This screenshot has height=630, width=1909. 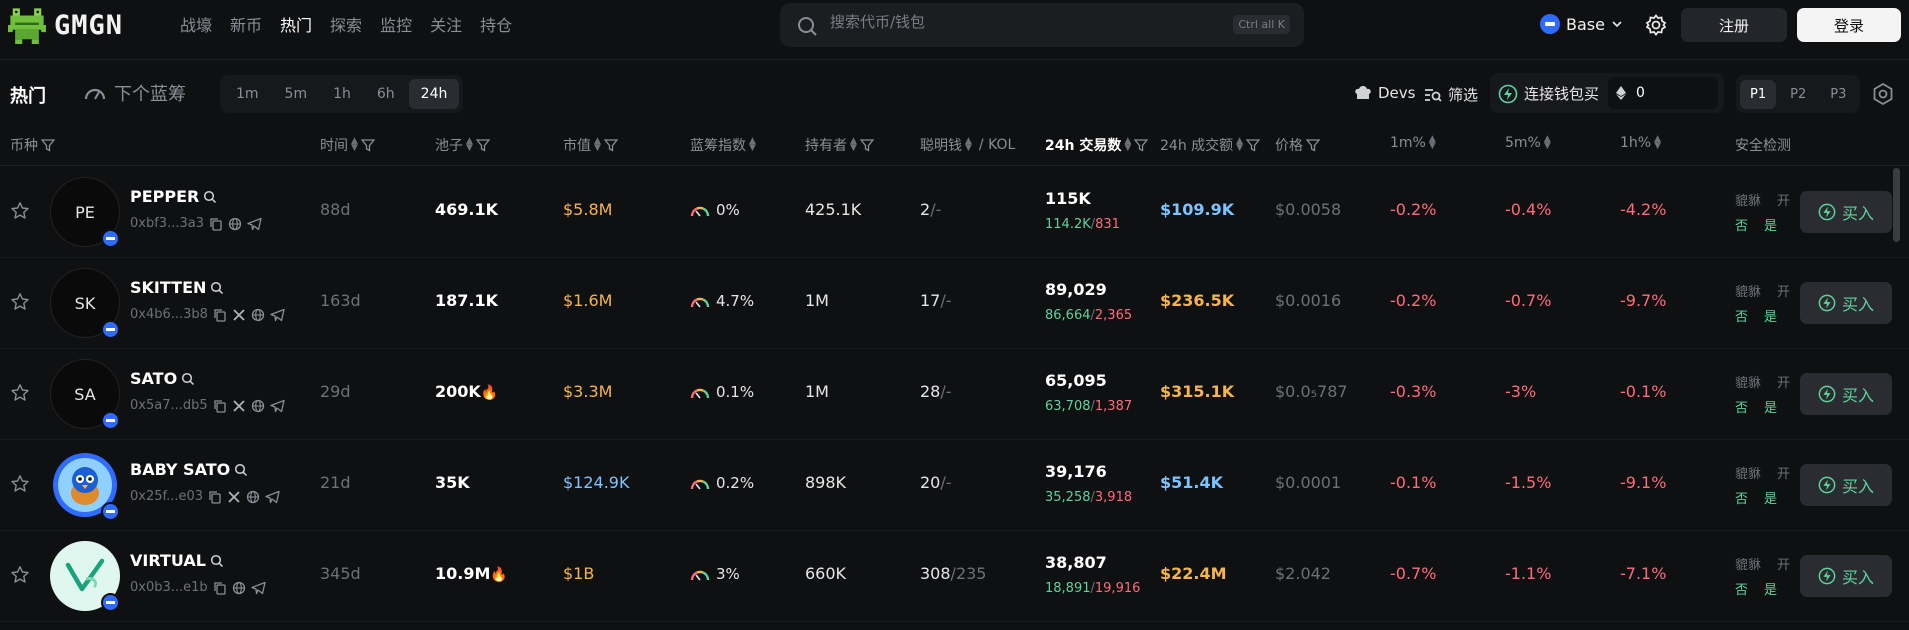 I want to click on preset-p1: P1, so click(x=1758, y=94).